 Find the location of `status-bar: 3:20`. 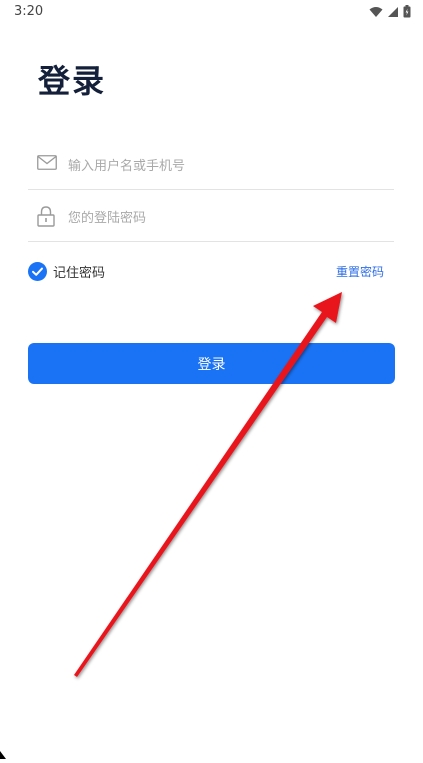

status-bar: 3:20 is located at coordinates (211, 12).